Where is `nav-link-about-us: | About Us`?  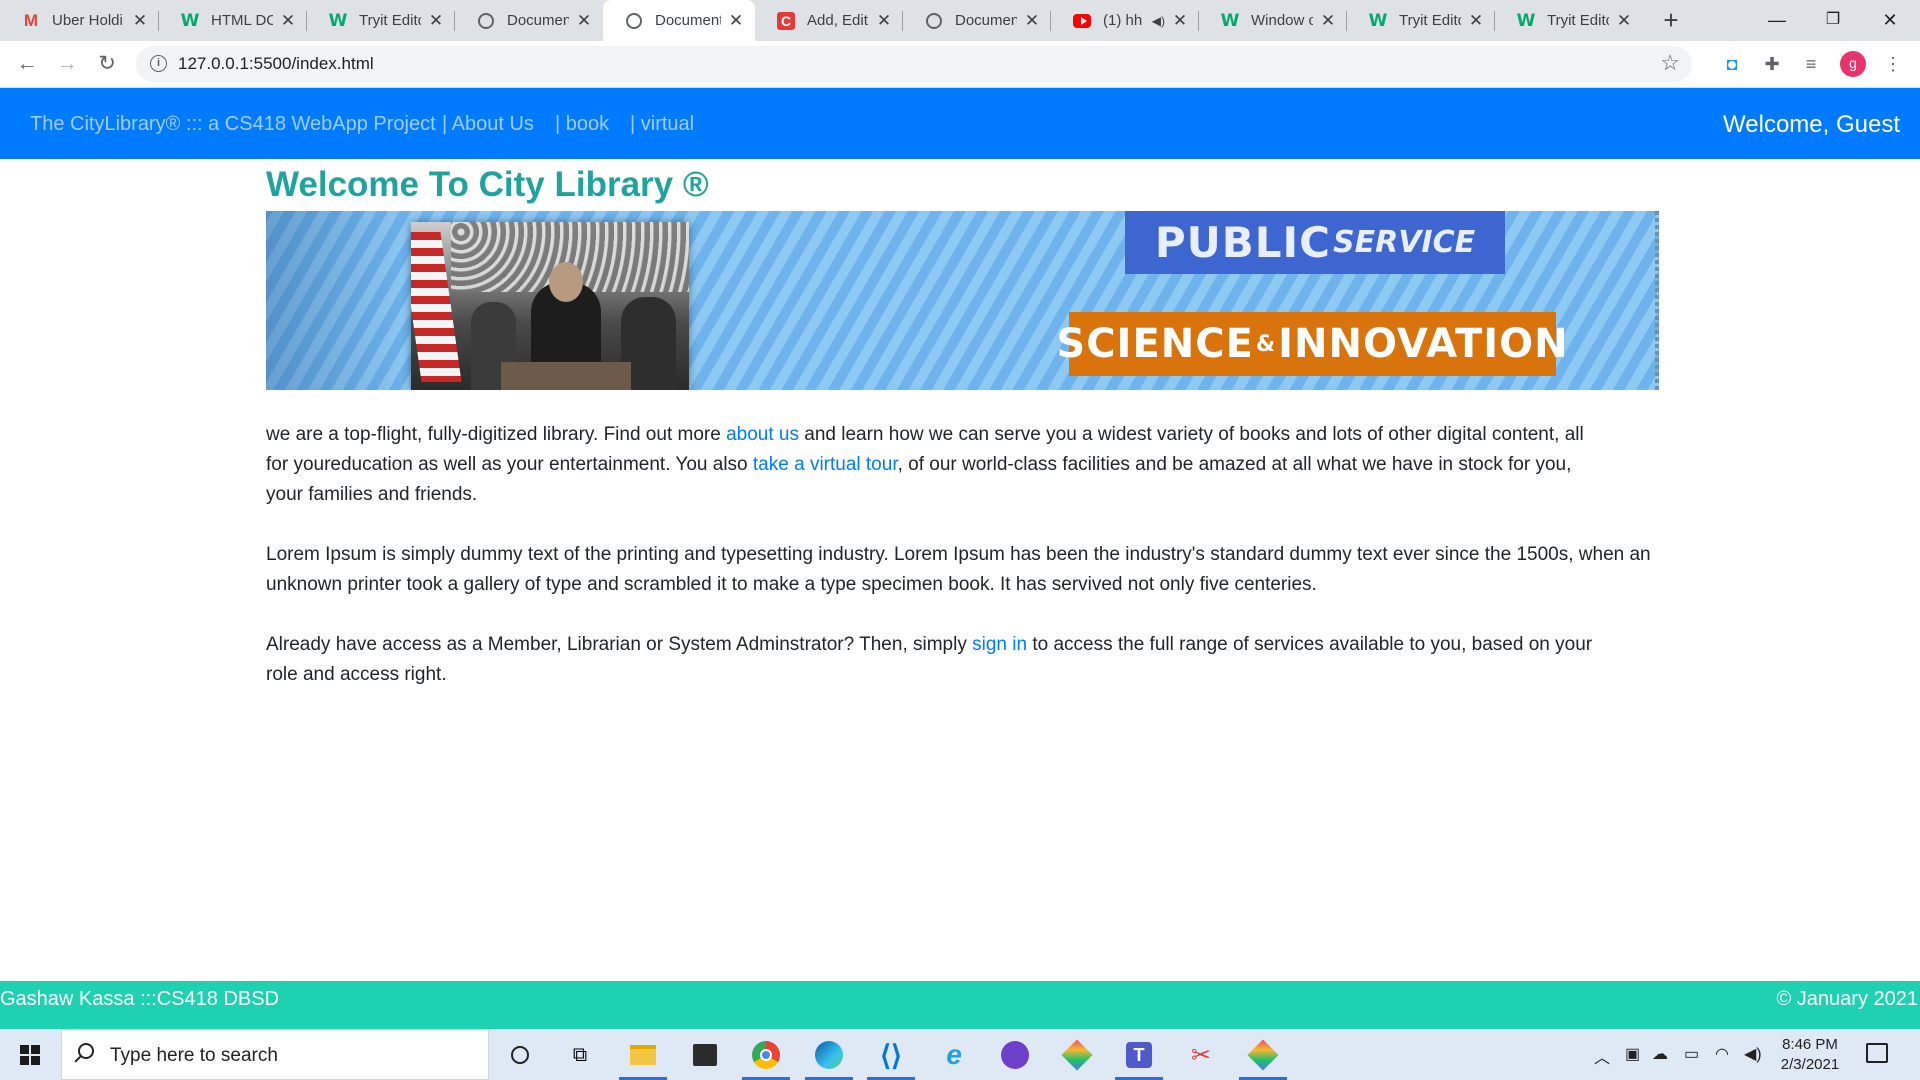
nav-link-about-us: | About Us is located at coordinates (488, 124).